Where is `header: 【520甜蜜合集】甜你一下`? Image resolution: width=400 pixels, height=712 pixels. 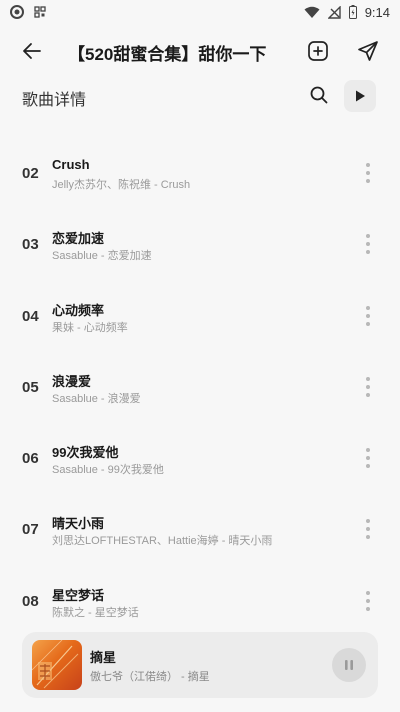
header: 【520甜蜜合集】甜你一下 is located at coordinates (200, 51).